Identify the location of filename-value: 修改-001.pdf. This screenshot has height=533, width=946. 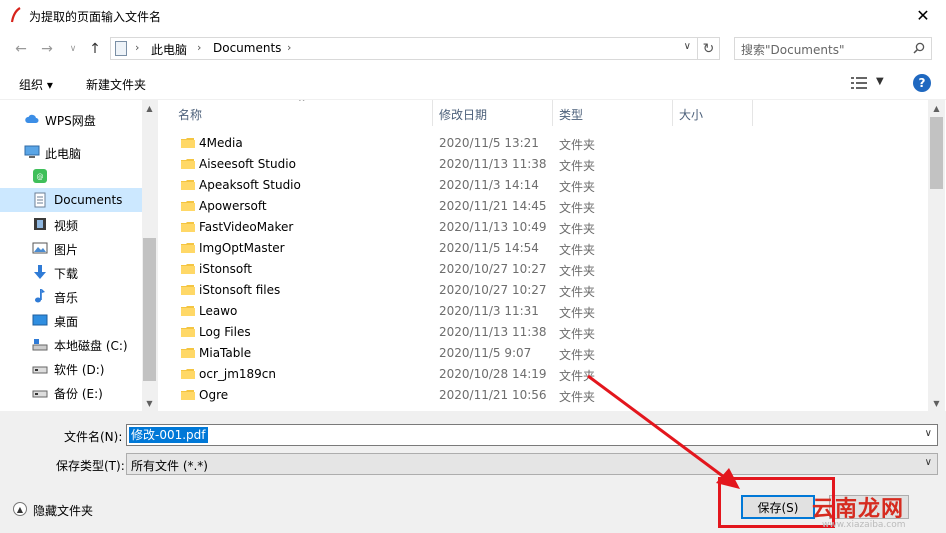
(168, 435).